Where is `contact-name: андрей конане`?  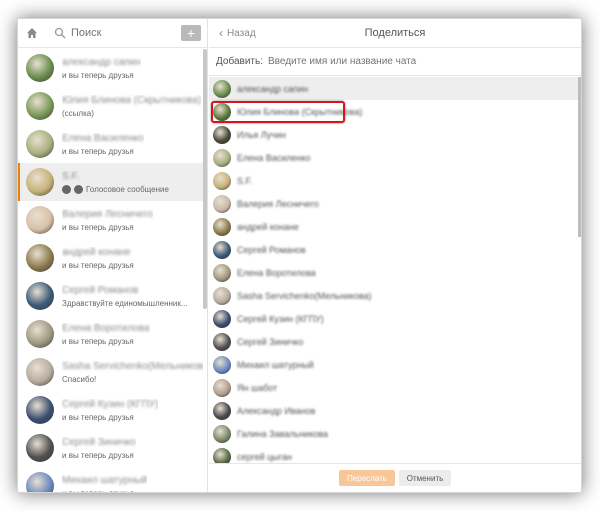
contact-name: андрей конане is located at coordinates (268, 226).